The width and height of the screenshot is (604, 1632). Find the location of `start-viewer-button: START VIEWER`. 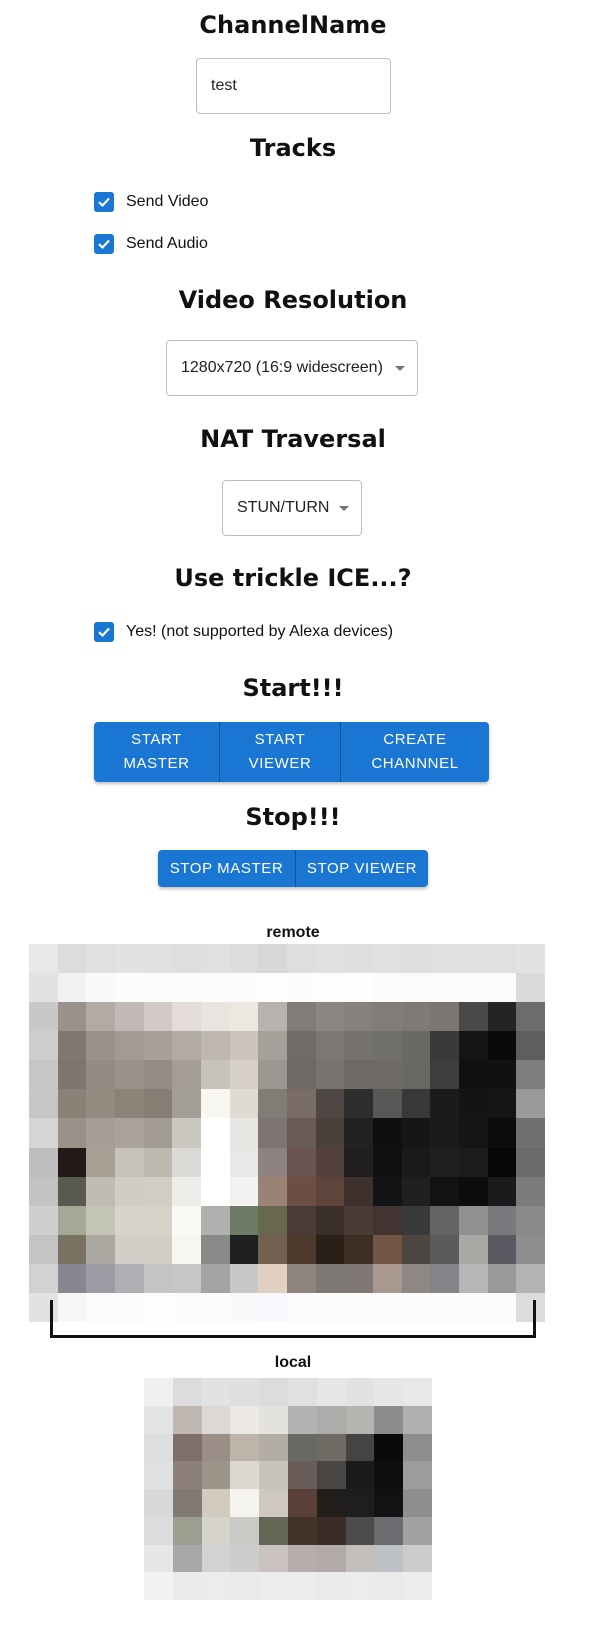

start-viewer-button: START VIEWER is located at coordinates (279, 752).